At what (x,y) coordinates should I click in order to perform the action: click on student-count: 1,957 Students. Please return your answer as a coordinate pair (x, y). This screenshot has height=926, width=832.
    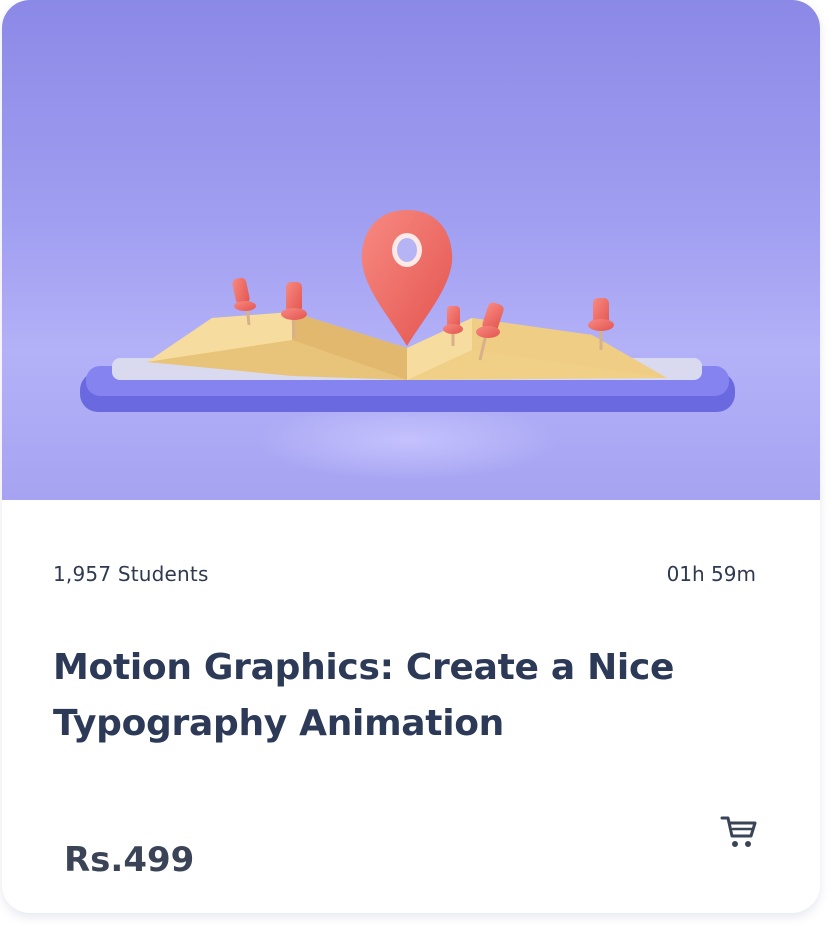
    Looking at the image, I should click on (131, 574).